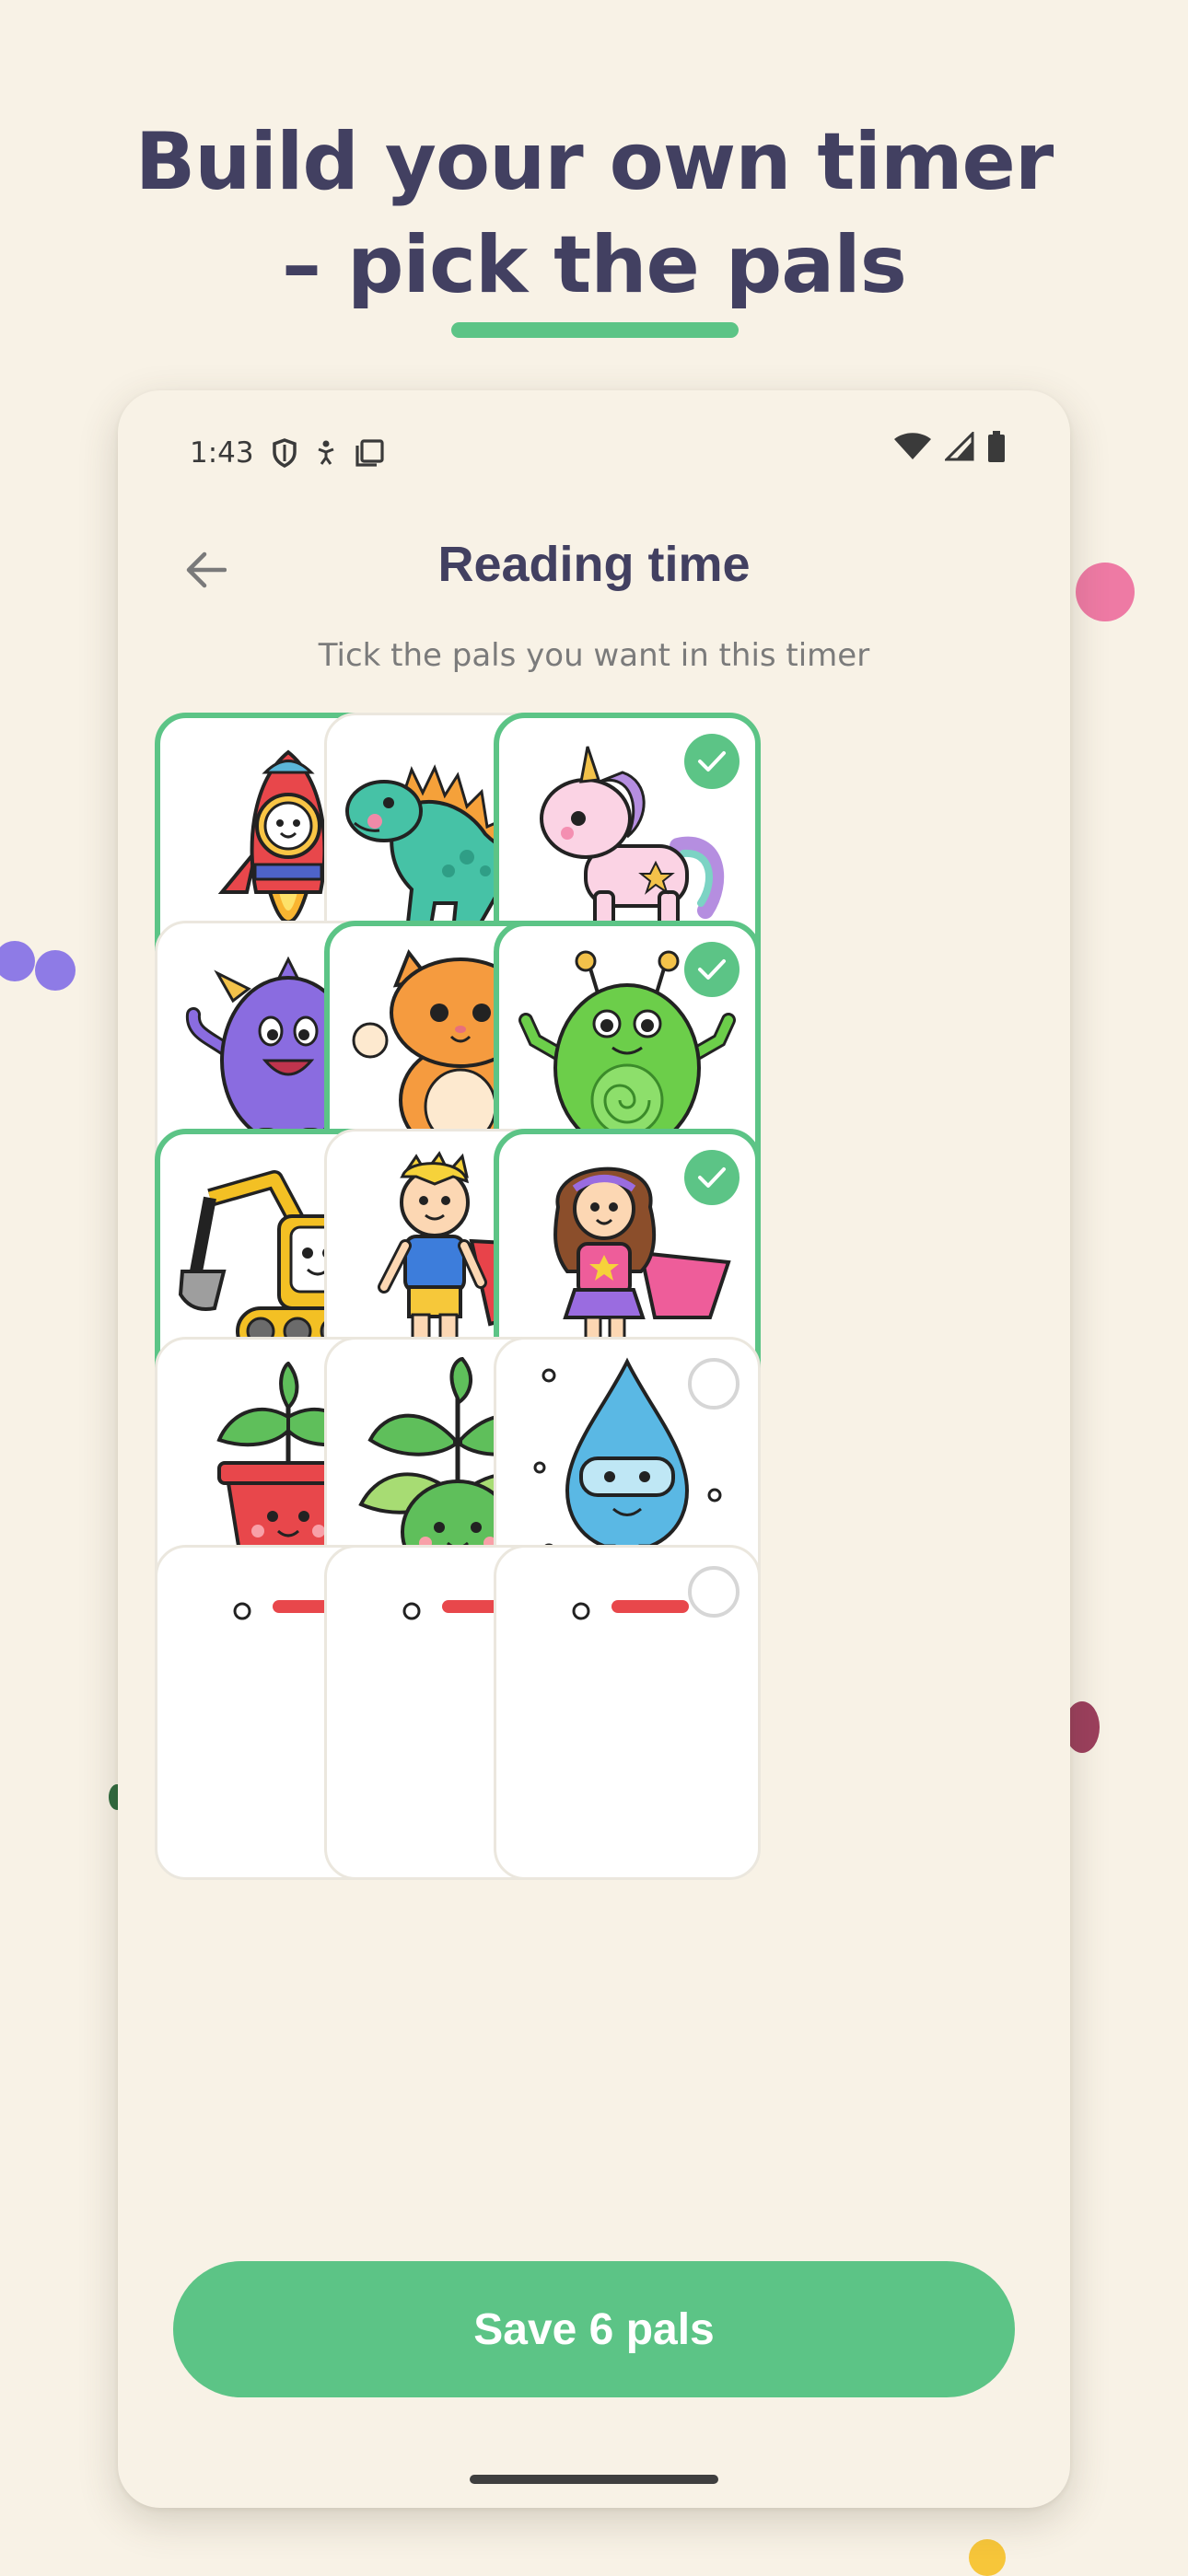  Describe the element at coordinates (594, 2479) in the screenshot. I see `home-indicator` at that location.